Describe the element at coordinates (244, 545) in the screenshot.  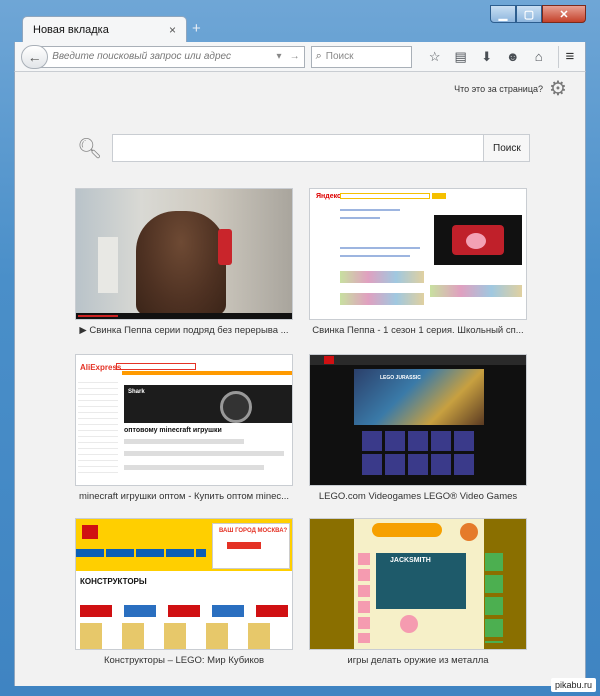
I see `promo-button` at that location.